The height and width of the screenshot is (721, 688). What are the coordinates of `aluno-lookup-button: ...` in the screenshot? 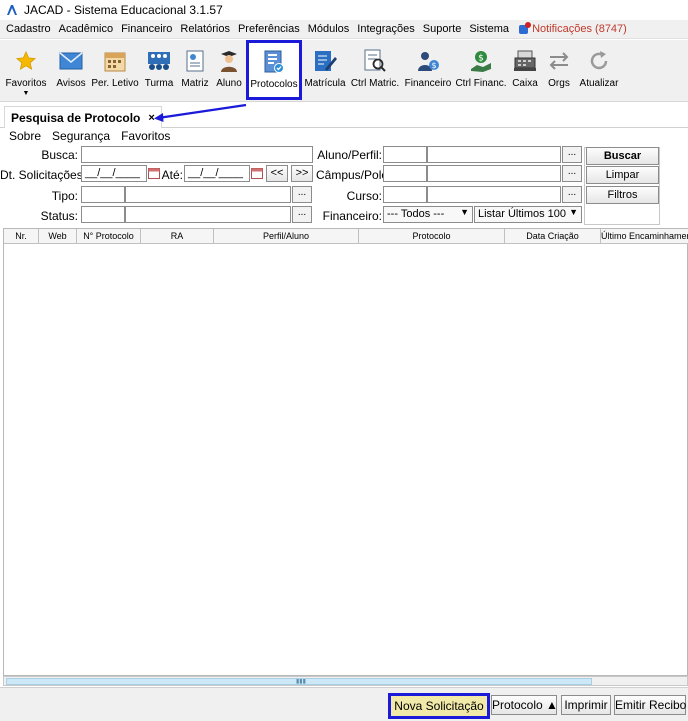 It's located at (572, 154).